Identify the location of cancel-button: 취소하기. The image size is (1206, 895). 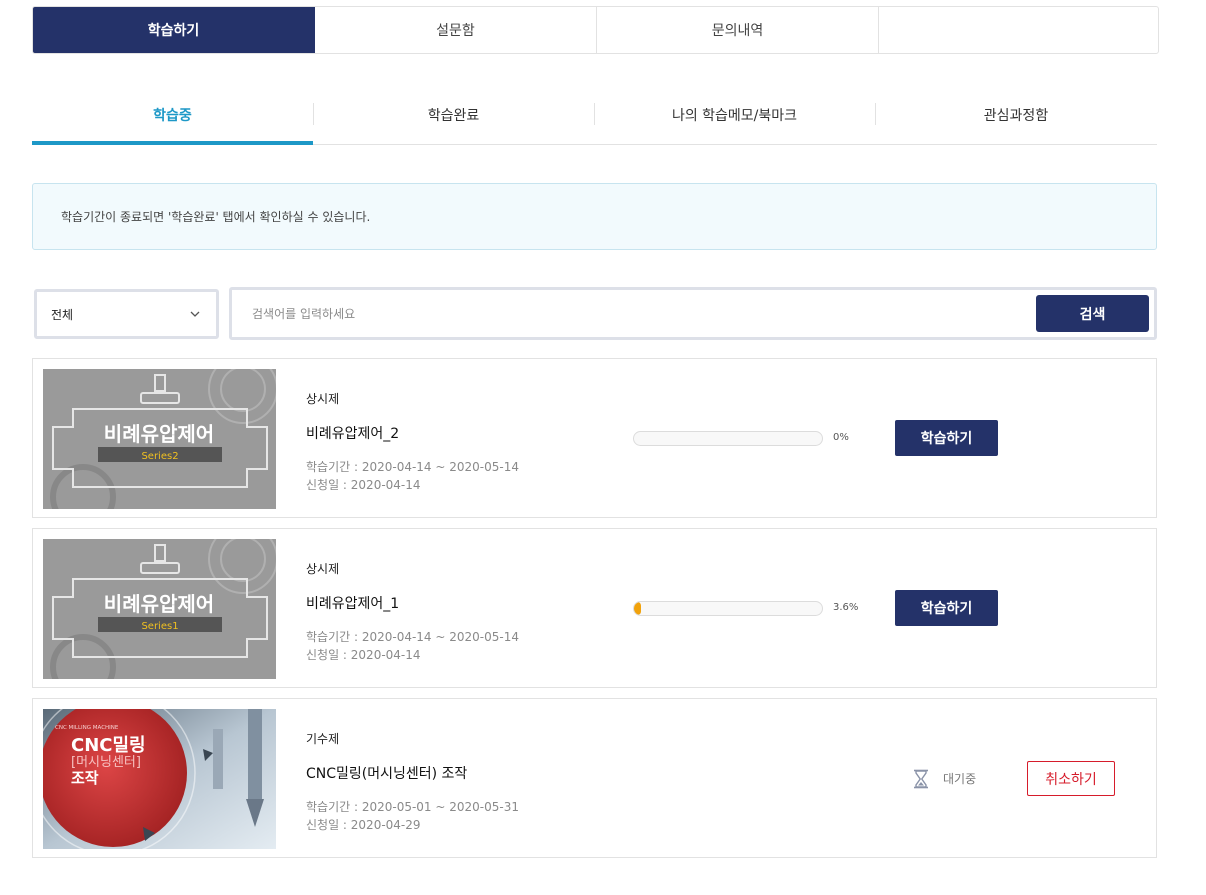
(1071, 778).